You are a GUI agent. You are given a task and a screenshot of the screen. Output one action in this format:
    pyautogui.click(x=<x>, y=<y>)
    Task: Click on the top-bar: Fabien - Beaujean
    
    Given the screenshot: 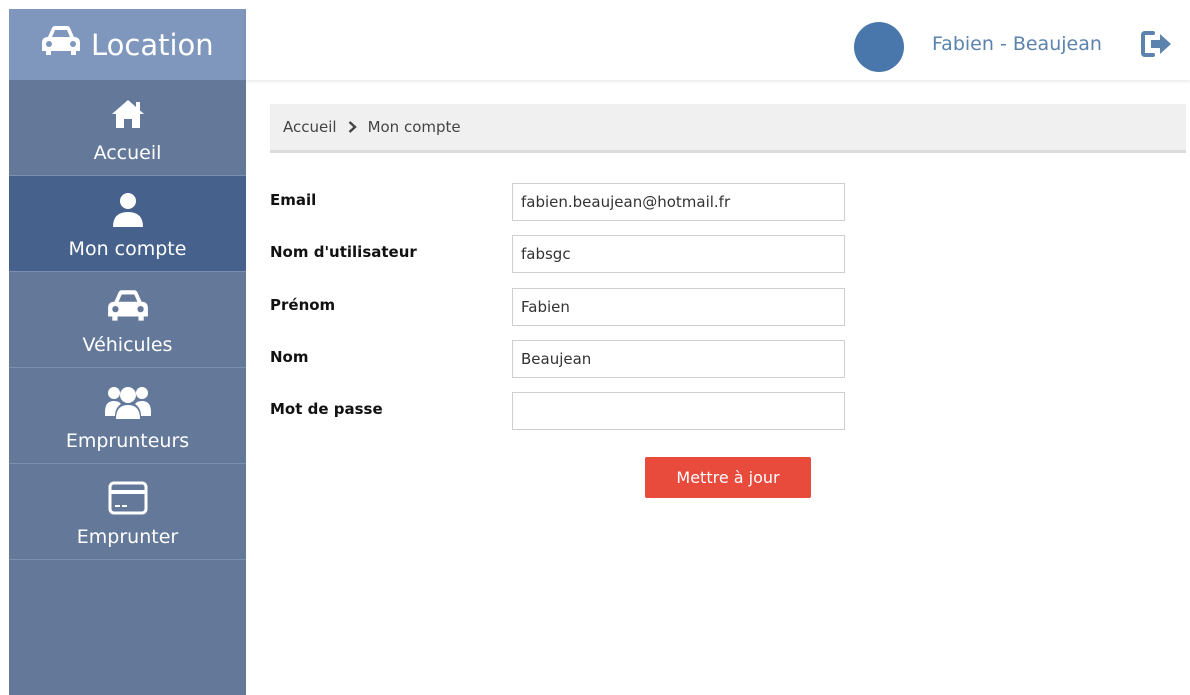 What is the action you would take?
    pyautogui.click(x=718, y=44)
    